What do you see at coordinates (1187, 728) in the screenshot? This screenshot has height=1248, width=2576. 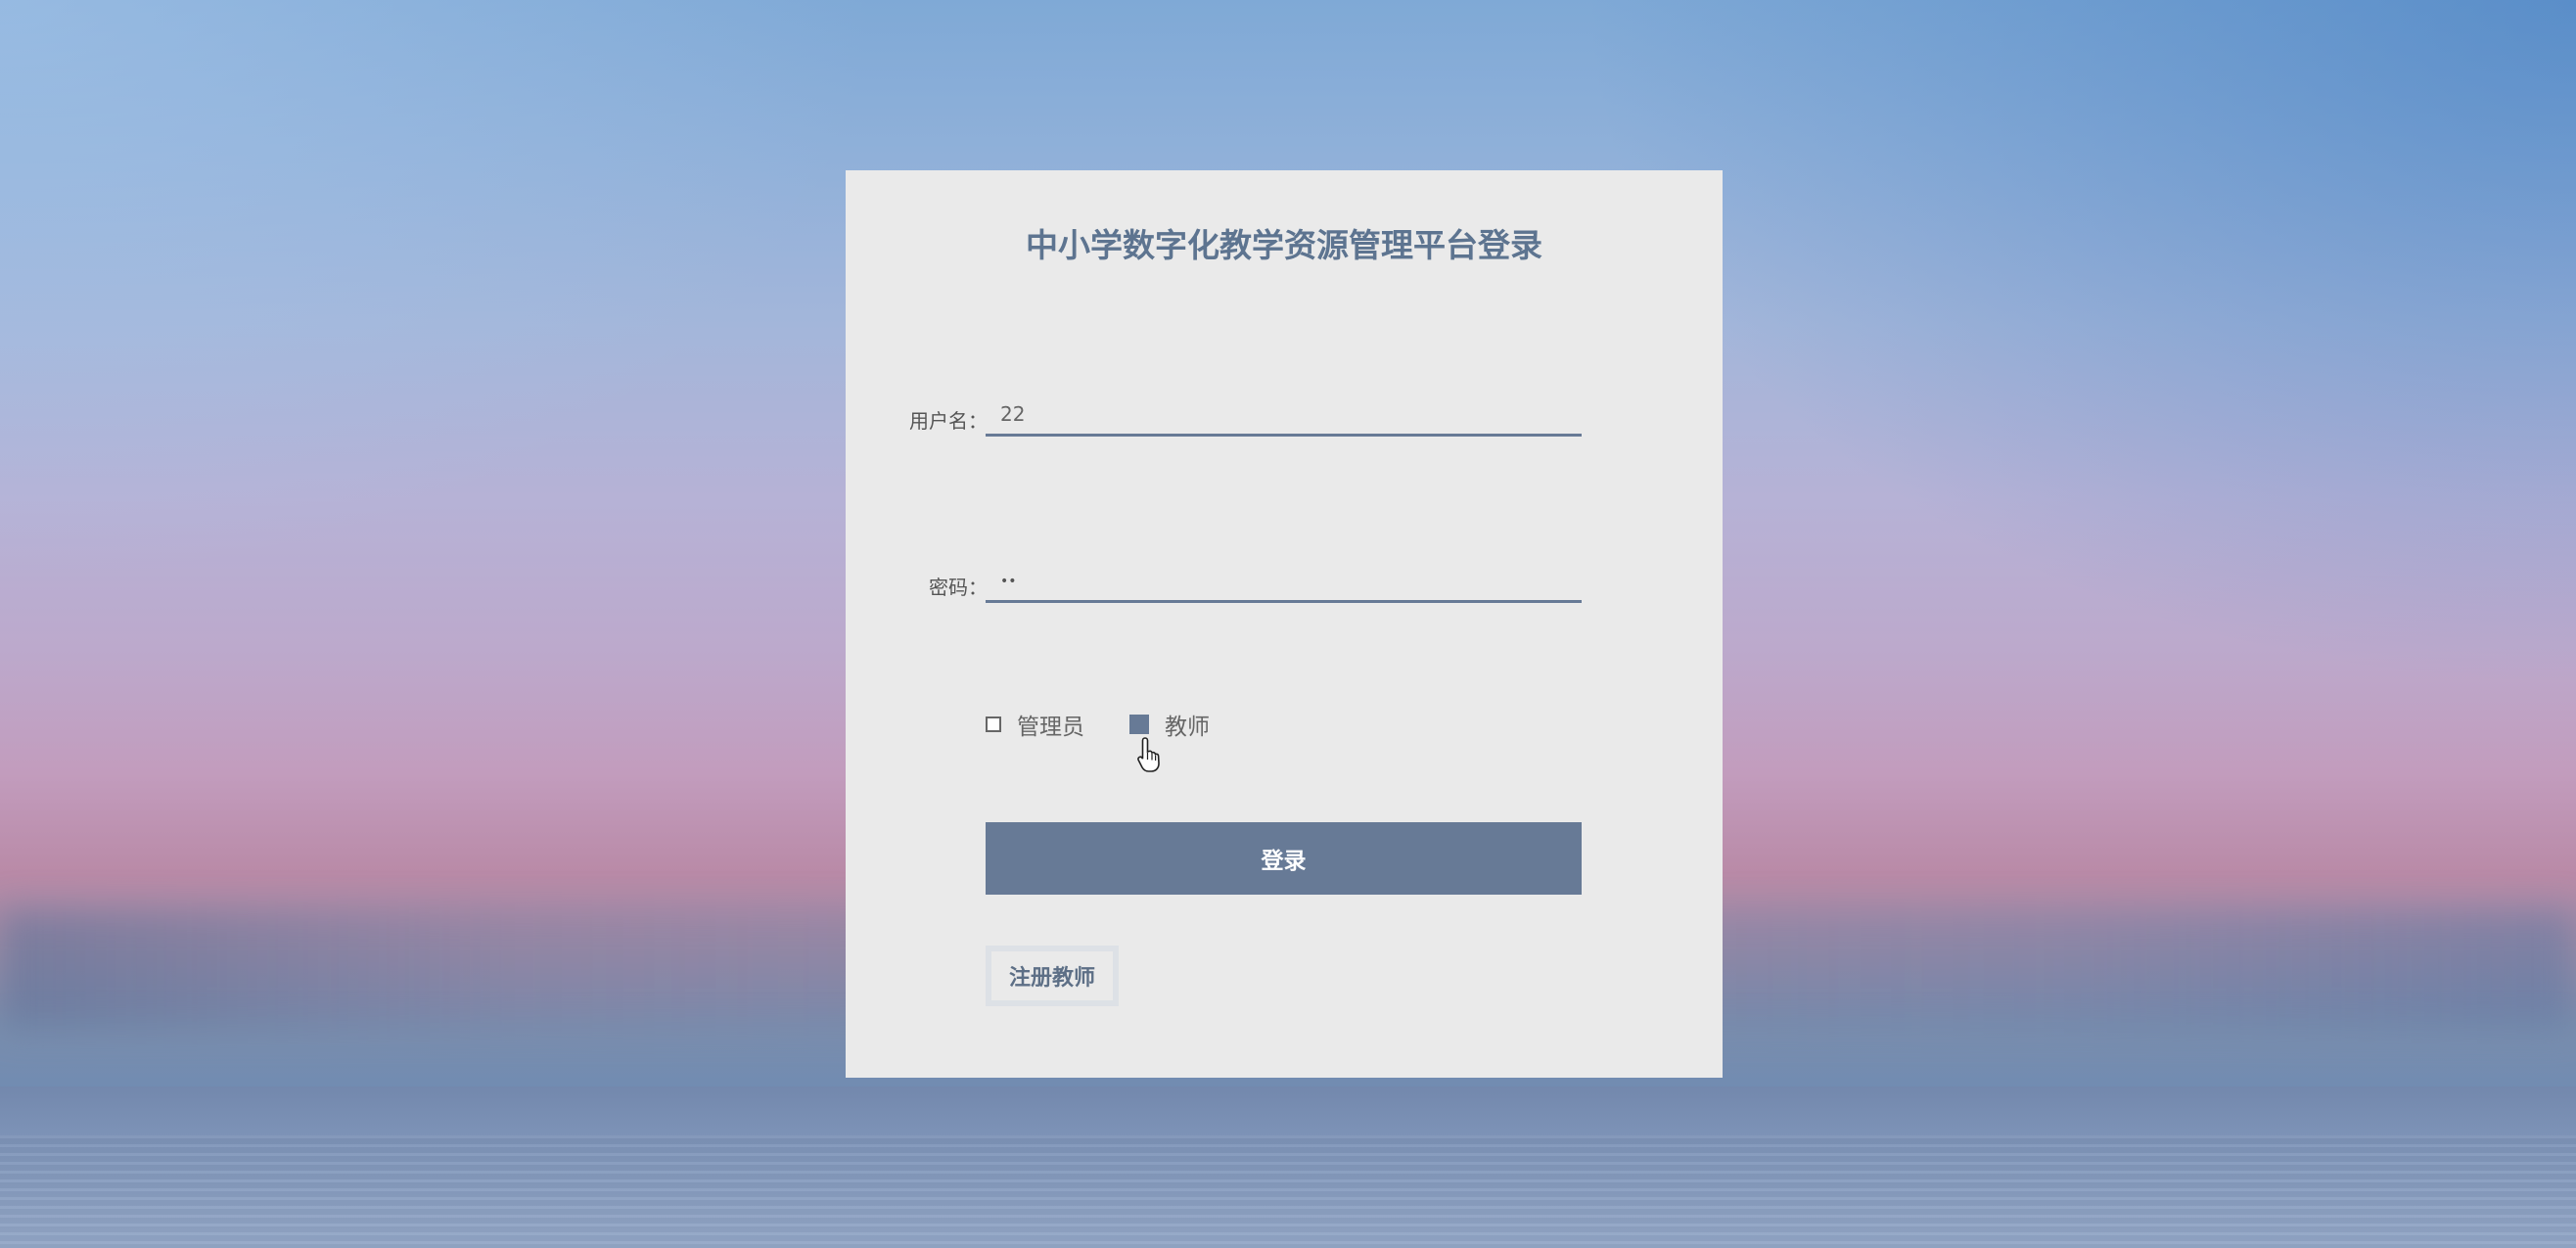 I see `teacher-label: 教师` at bounding box center [1187, 728].